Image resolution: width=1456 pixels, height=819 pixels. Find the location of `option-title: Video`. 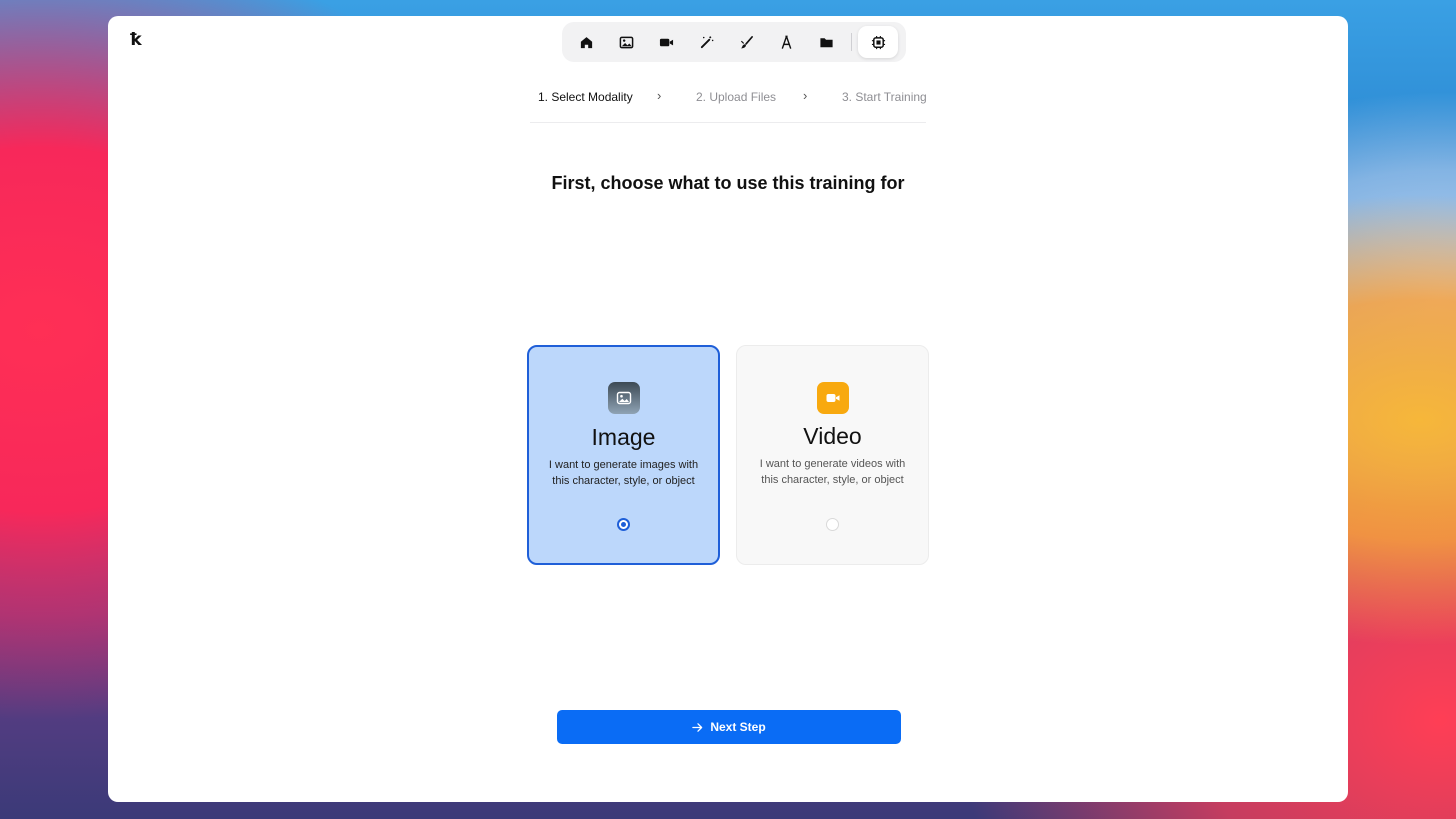

option-title: Video is located at coordinates (832, 436).